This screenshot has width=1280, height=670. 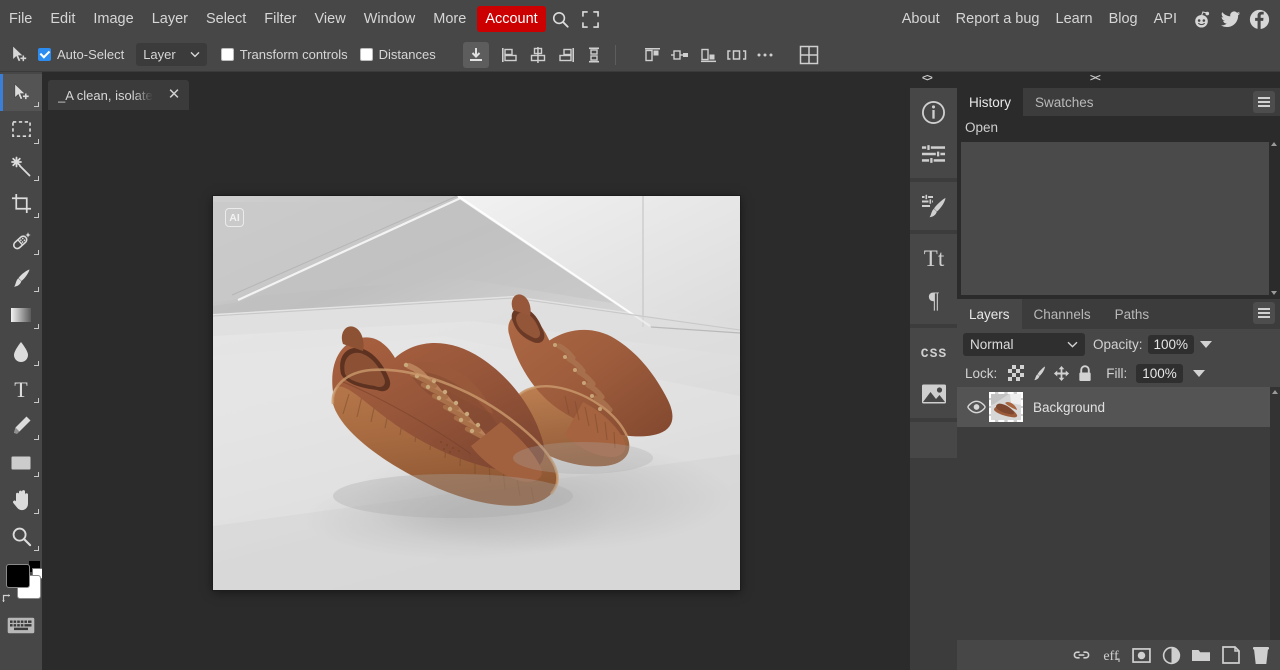 What do you see at coordinates (1206, 344) in the screenshot?
I see `opacity-slider-arrow-icon` at bounding box center [1206, 344].